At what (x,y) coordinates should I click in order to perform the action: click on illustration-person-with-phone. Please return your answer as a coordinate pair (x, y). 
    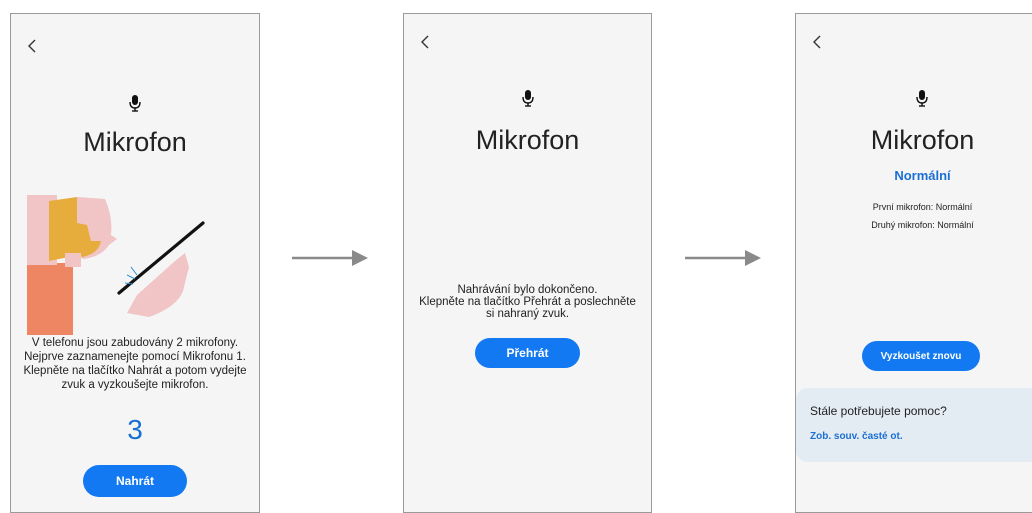
    Looking at the image, I should click on (127, 265).